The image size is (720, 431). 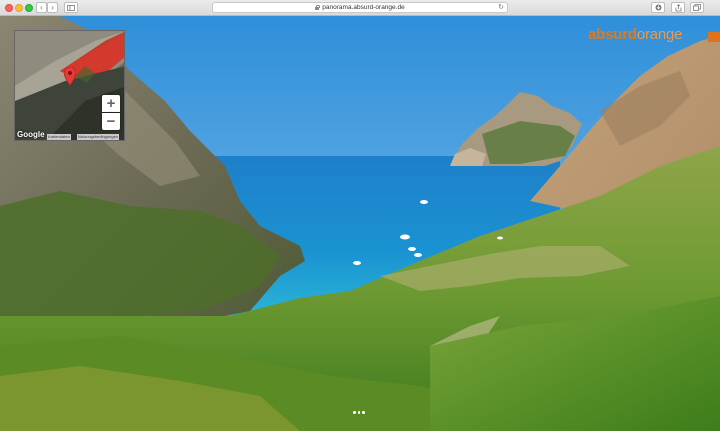 I want to click on pager-dots, so click(x=359, y=412).